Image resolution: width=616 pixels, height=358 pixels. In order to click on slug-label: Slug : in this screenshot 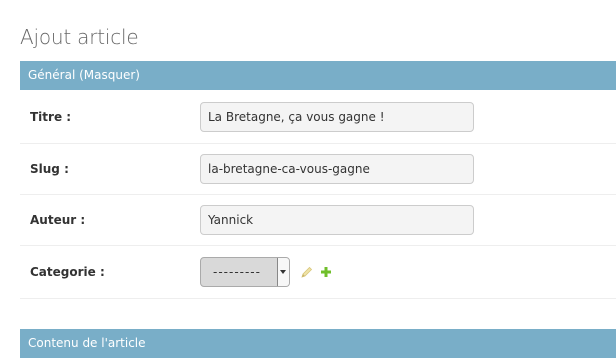, I will do `click(49, 169)`.